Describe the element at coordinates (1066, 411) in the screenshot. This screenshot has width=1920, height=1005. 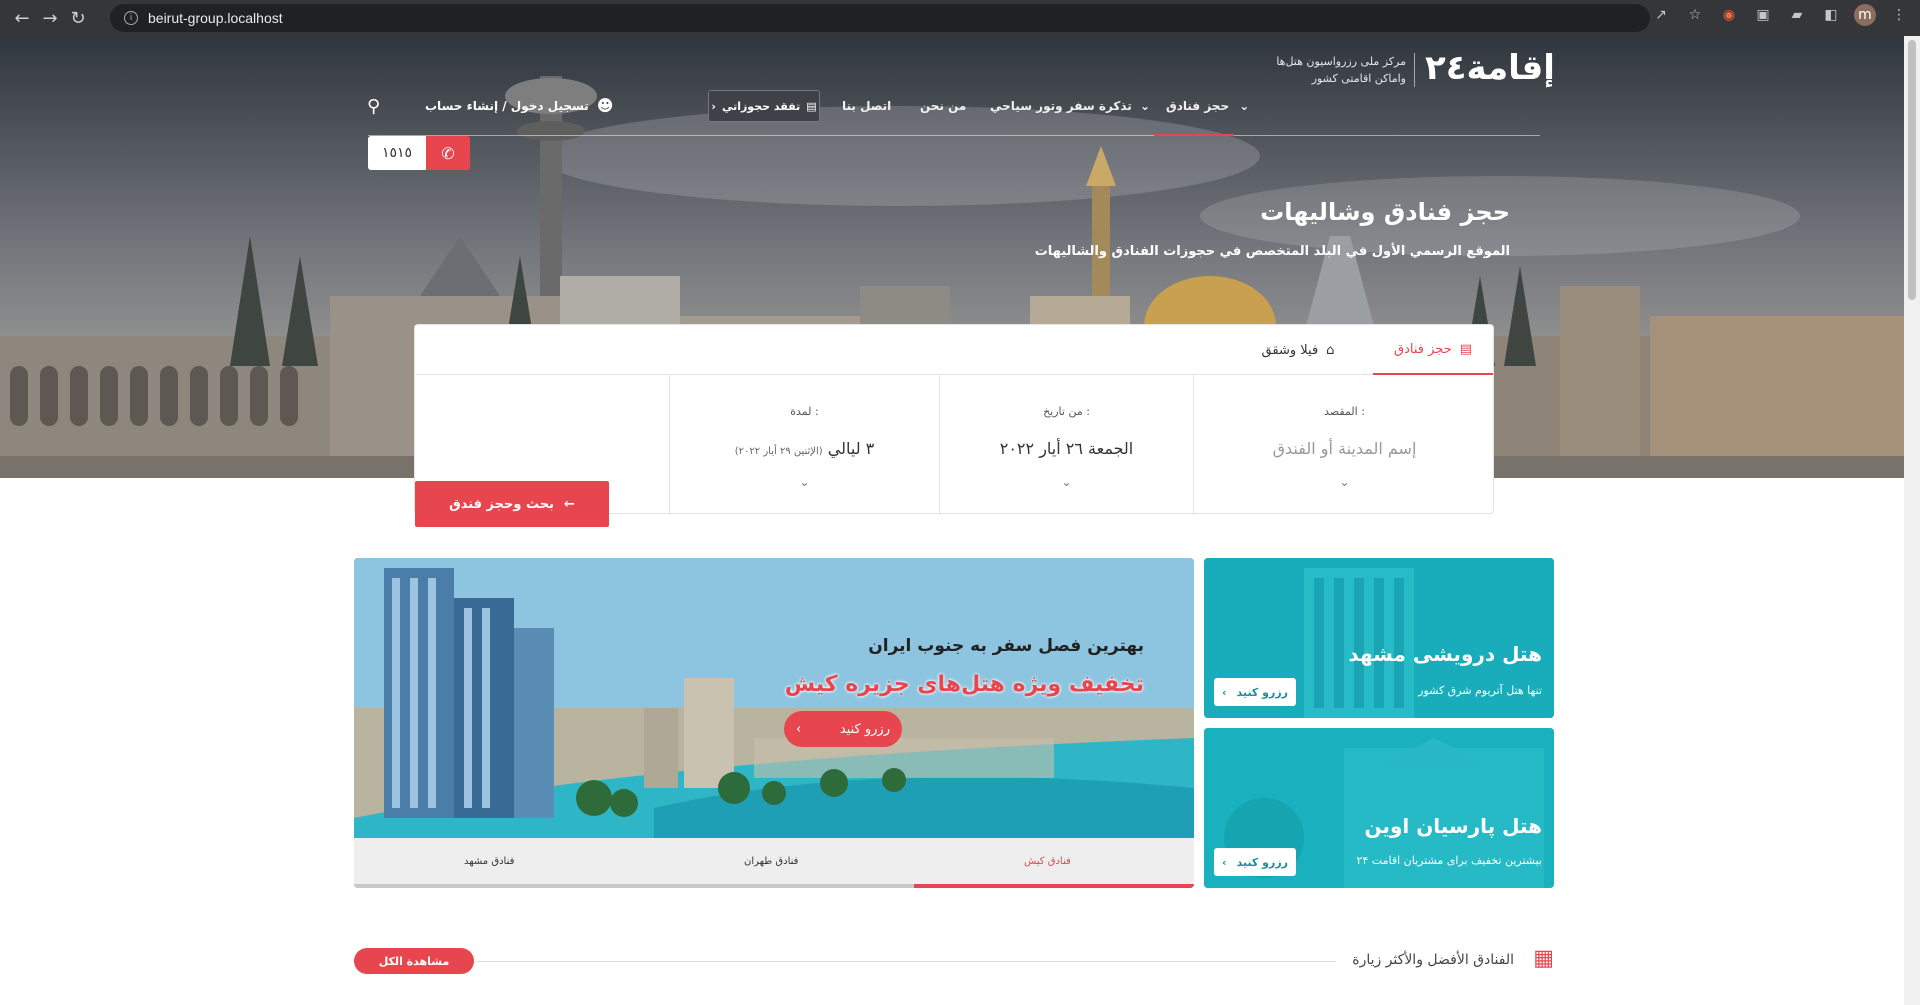
I see `from-date-label: من تاريخ :` at that location.